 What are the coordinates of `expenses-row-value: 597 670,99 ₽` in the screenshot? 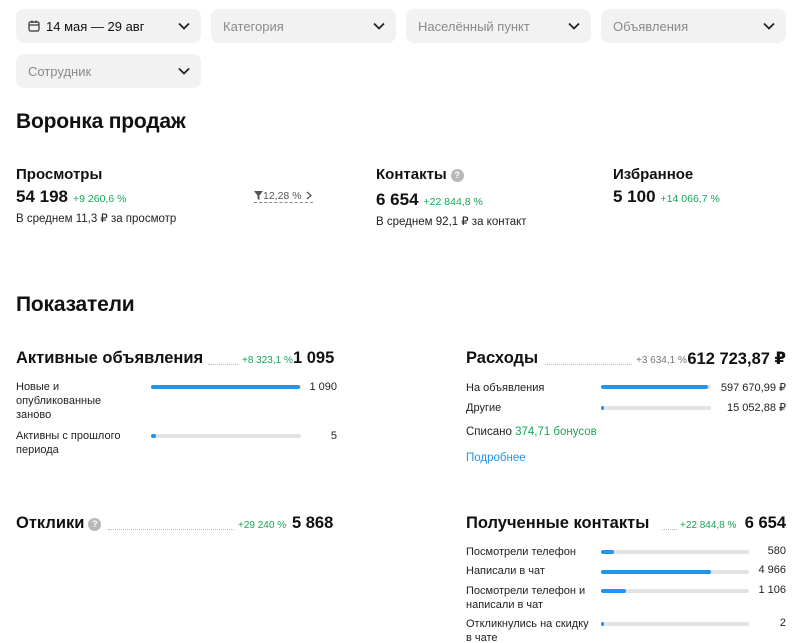 It's located at (753, 388).